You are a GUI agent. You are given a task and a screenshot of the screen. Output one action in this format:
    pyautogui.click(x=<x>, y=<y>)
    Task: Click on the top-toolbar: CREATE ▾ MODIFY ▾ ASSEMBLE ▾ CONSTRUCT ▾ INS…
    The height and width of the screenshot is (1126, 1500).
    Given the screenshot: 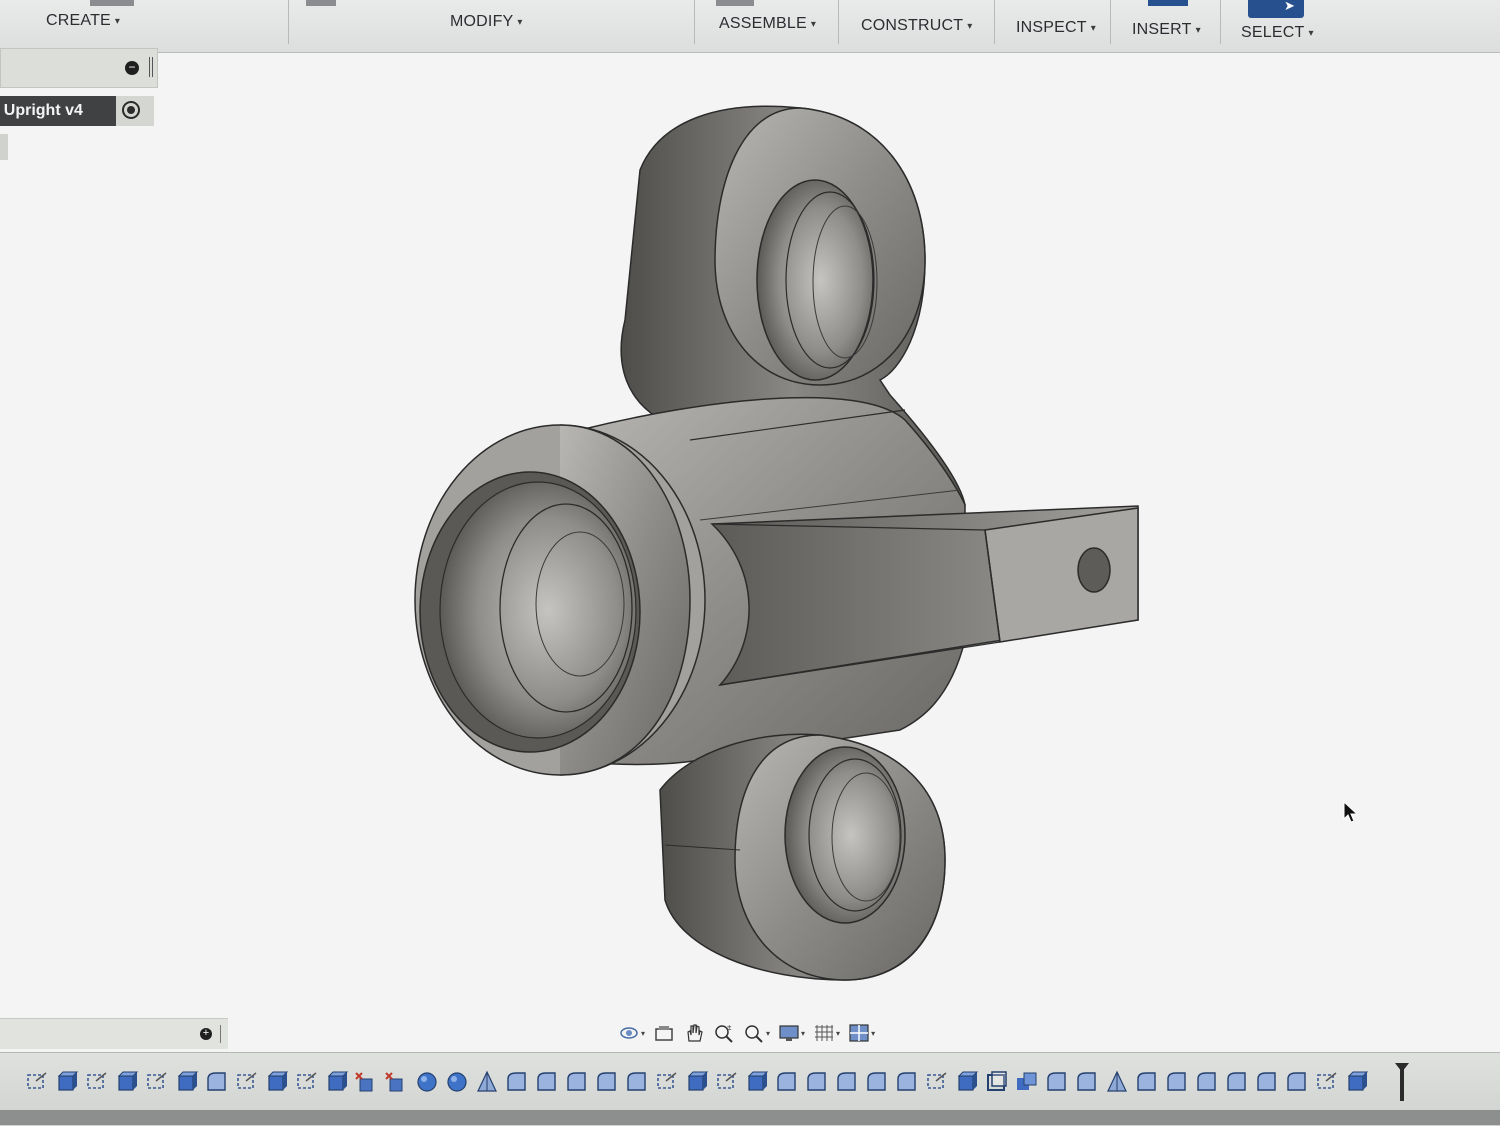 What is the action you would take?
    pyautogui.click(x=750, y=26)
    